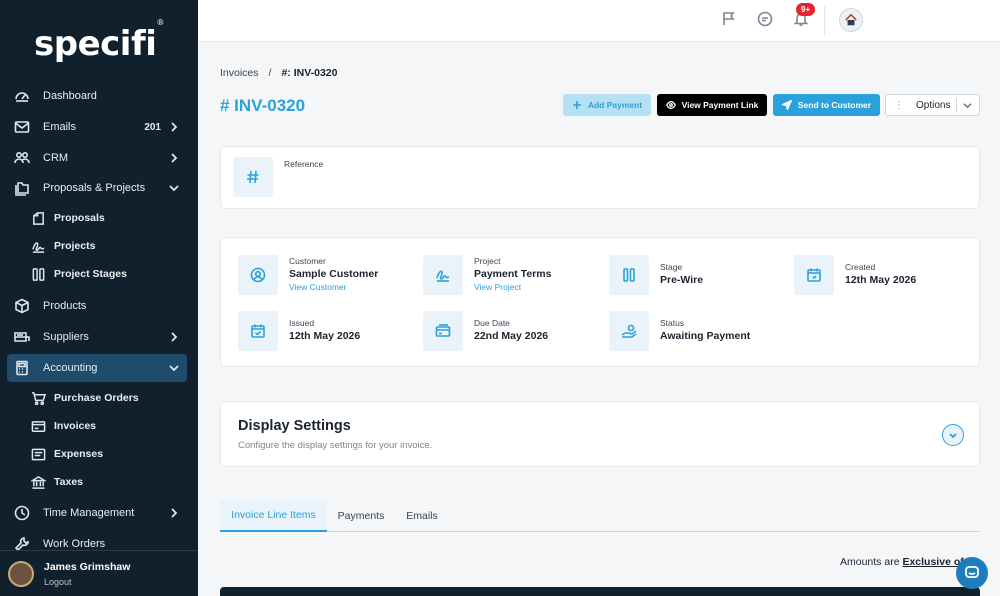  What do you see at coordinates (97, 96) in the screenshot?
I see `sidebar-item-dashboard: Dashboard` at bounding box center [97, 96].